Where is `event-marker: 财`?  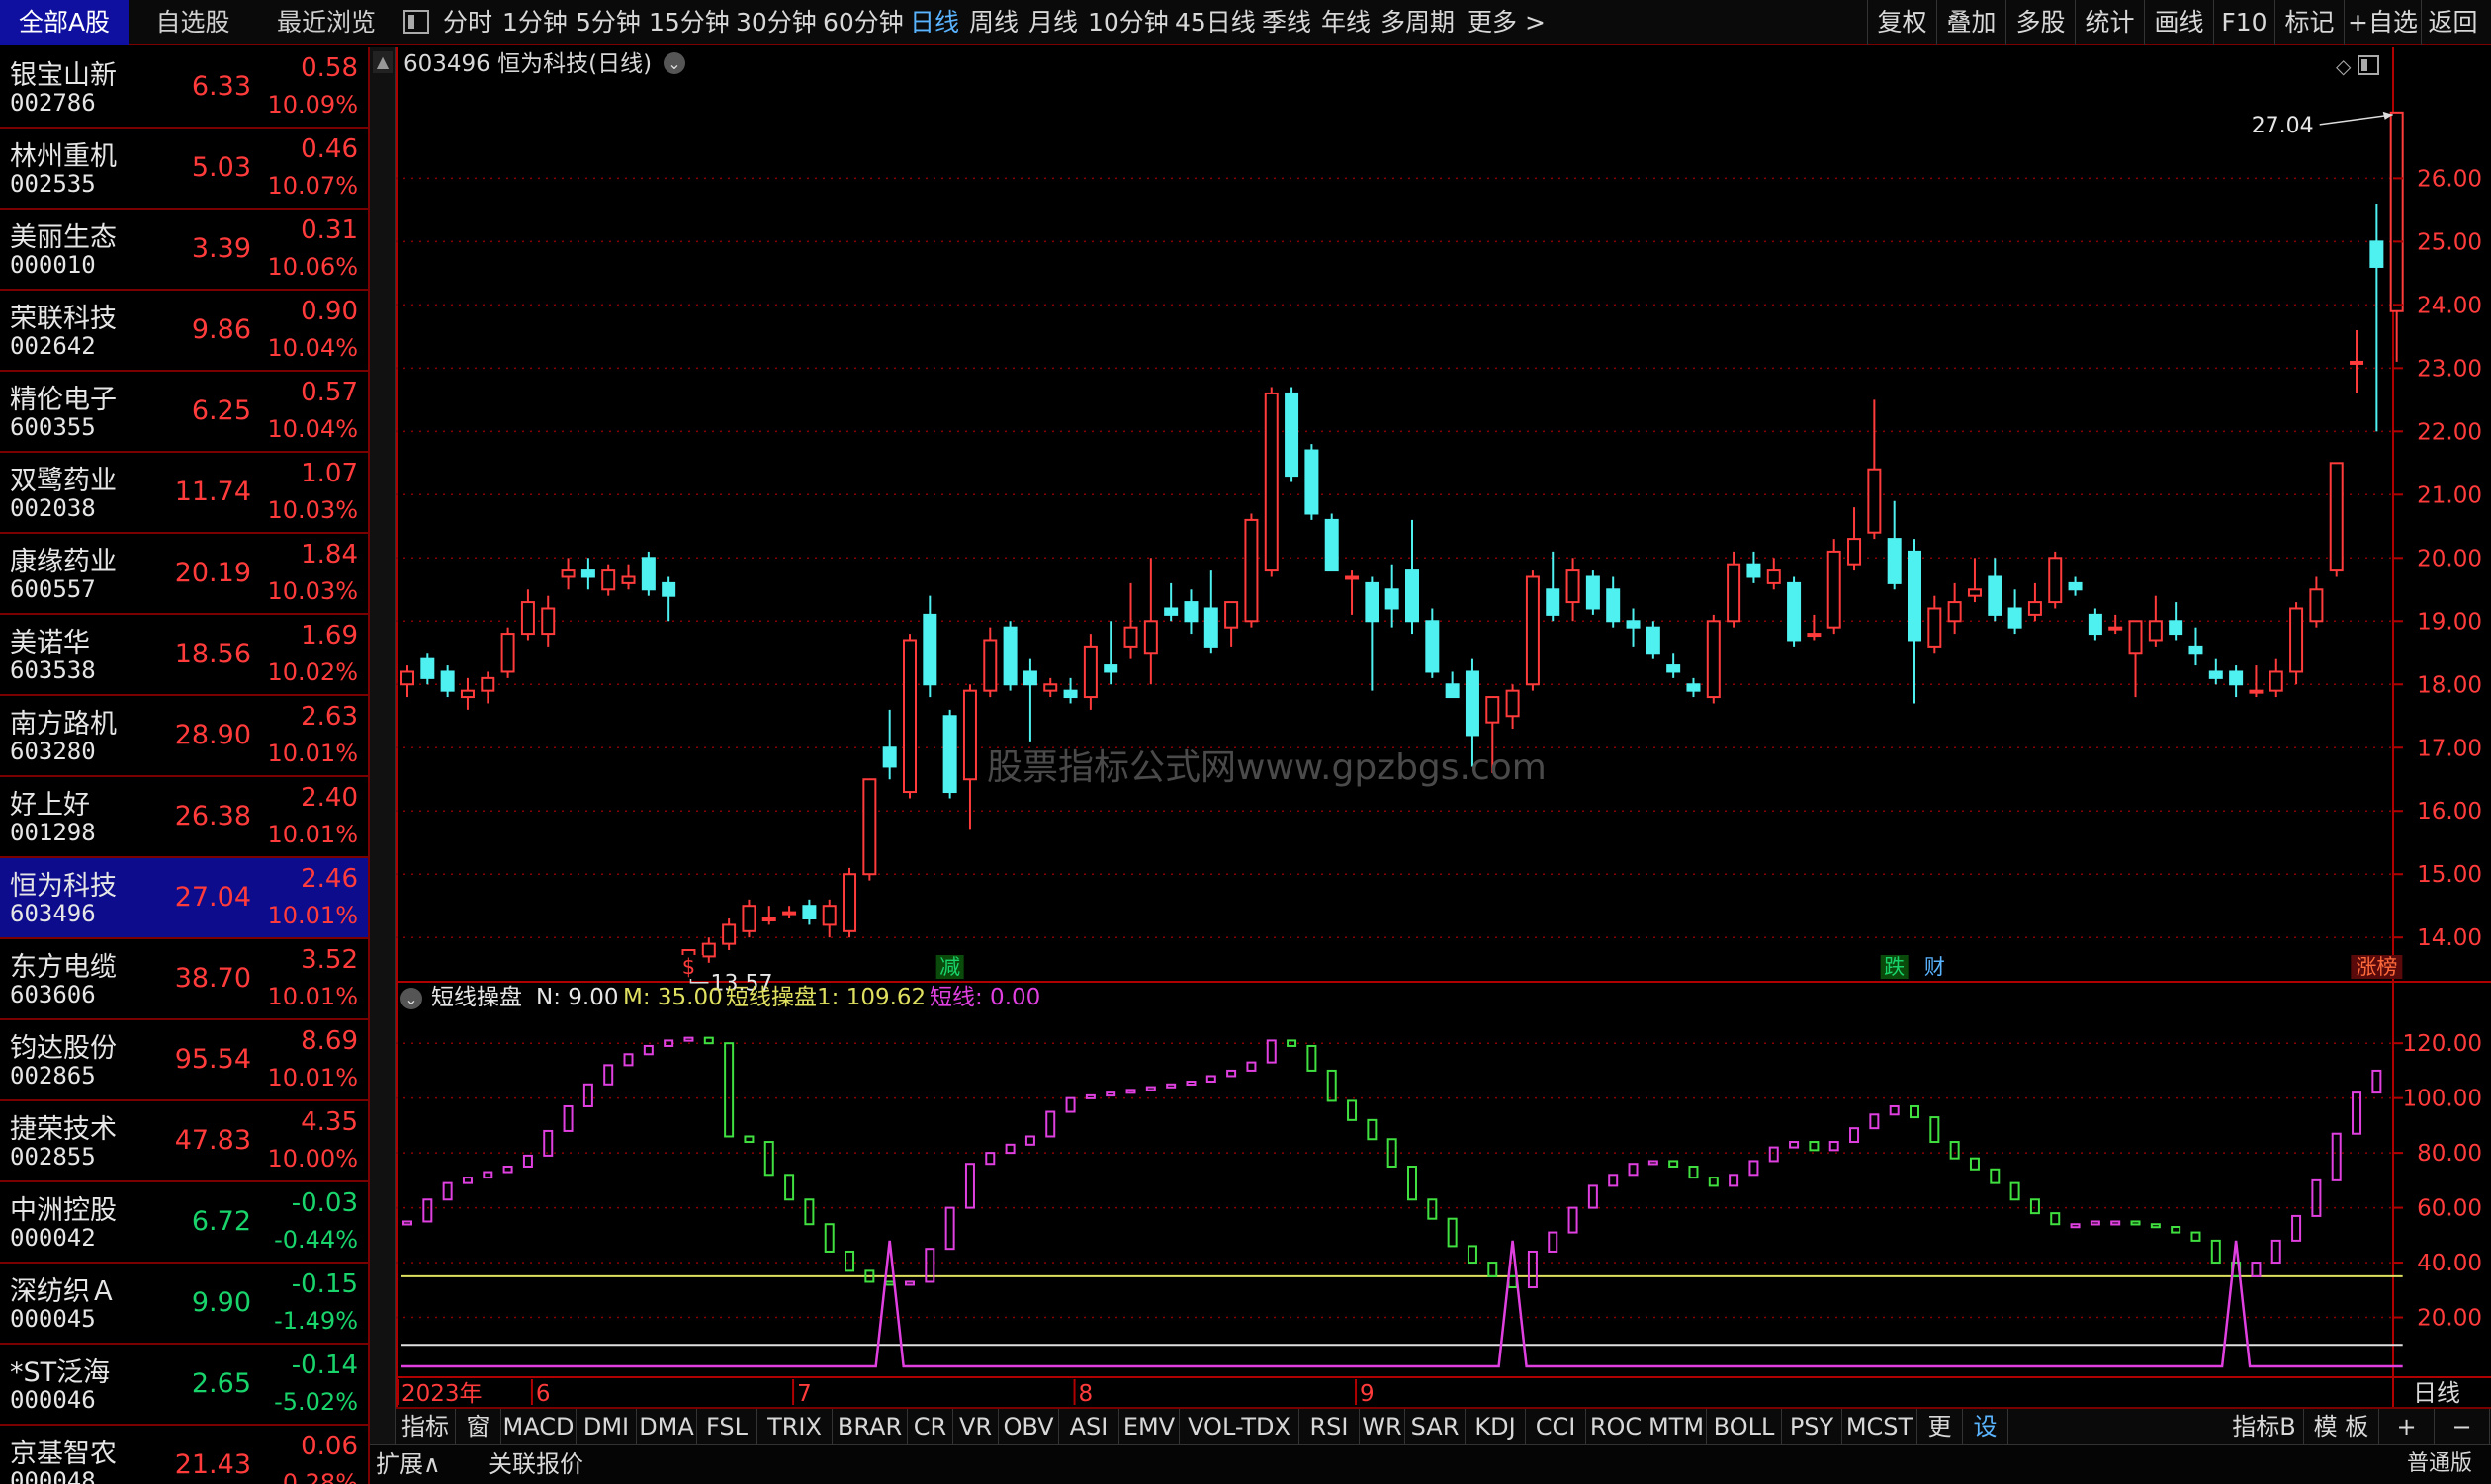 event-marker: 财 is located at coordinates (1934, 967).